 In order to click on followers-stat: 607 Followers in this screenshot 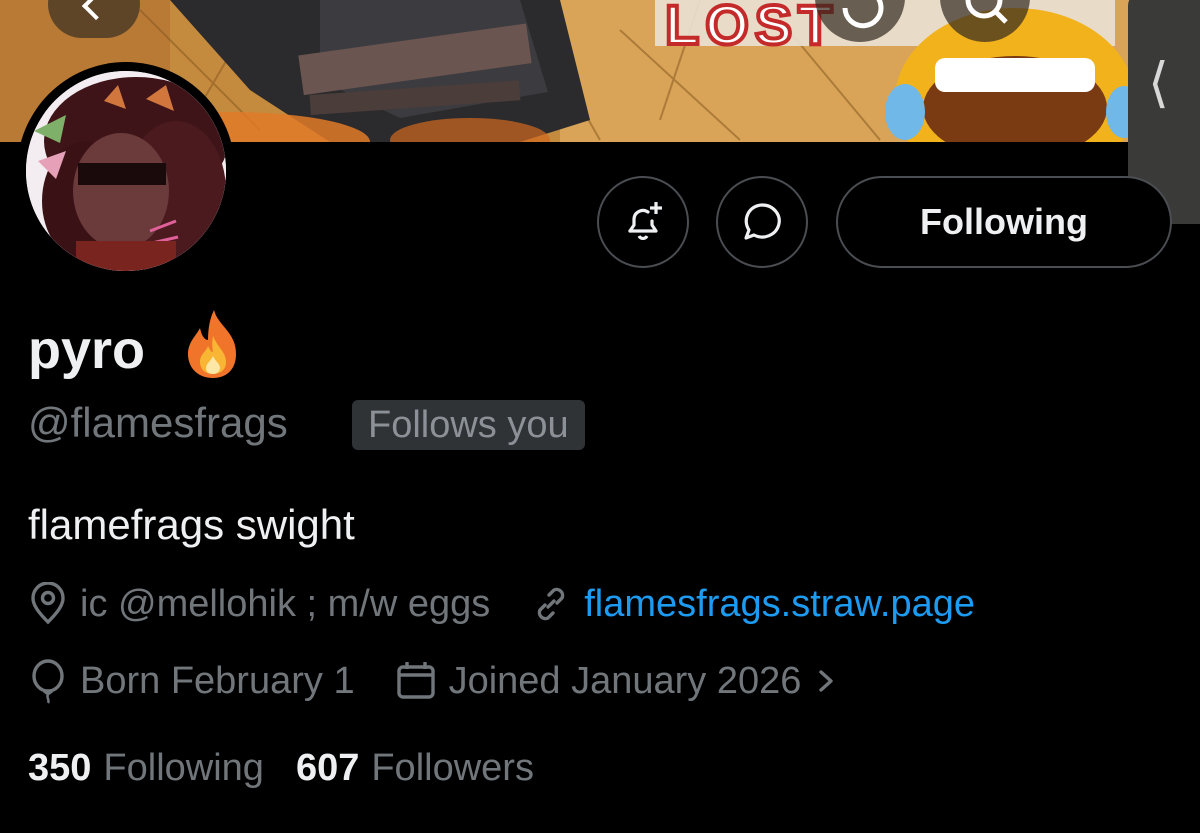, I will do `click(415, 768)`.